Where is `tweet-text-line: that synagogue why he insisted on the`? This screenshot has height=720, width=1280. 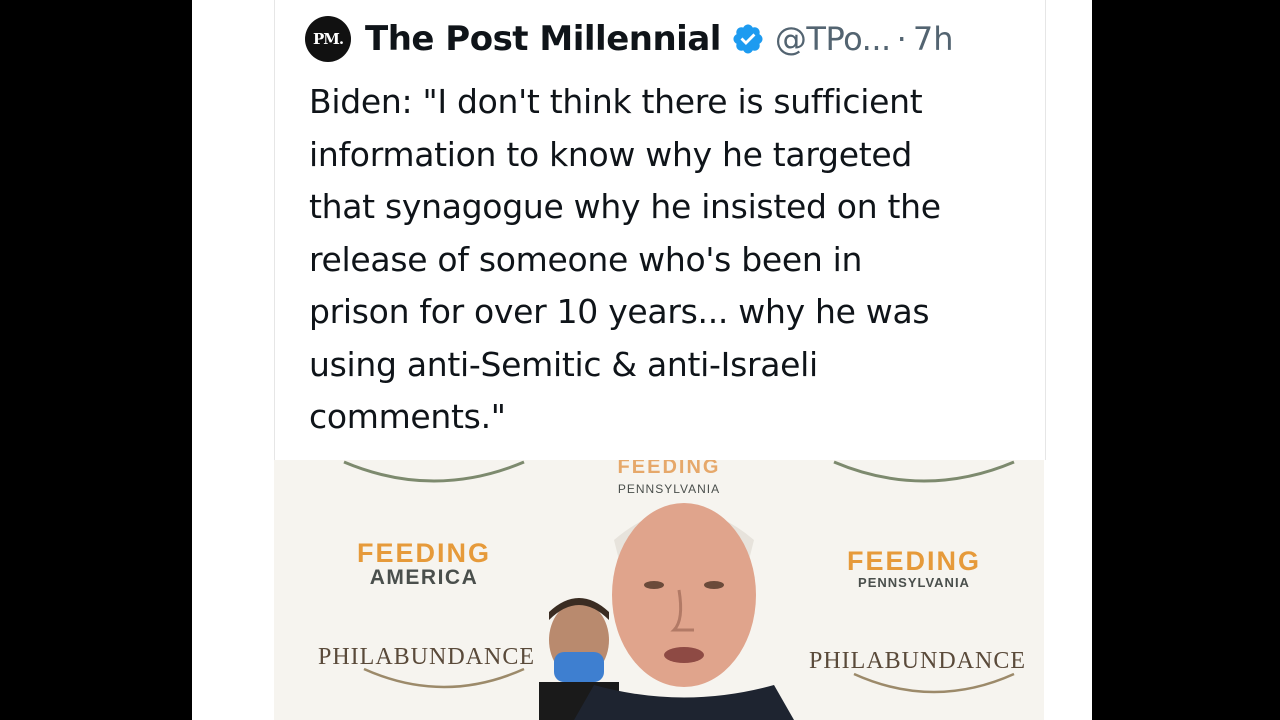 tweet-text-line: that synagogue why he insisted on the is located at coordinates (625, 206).